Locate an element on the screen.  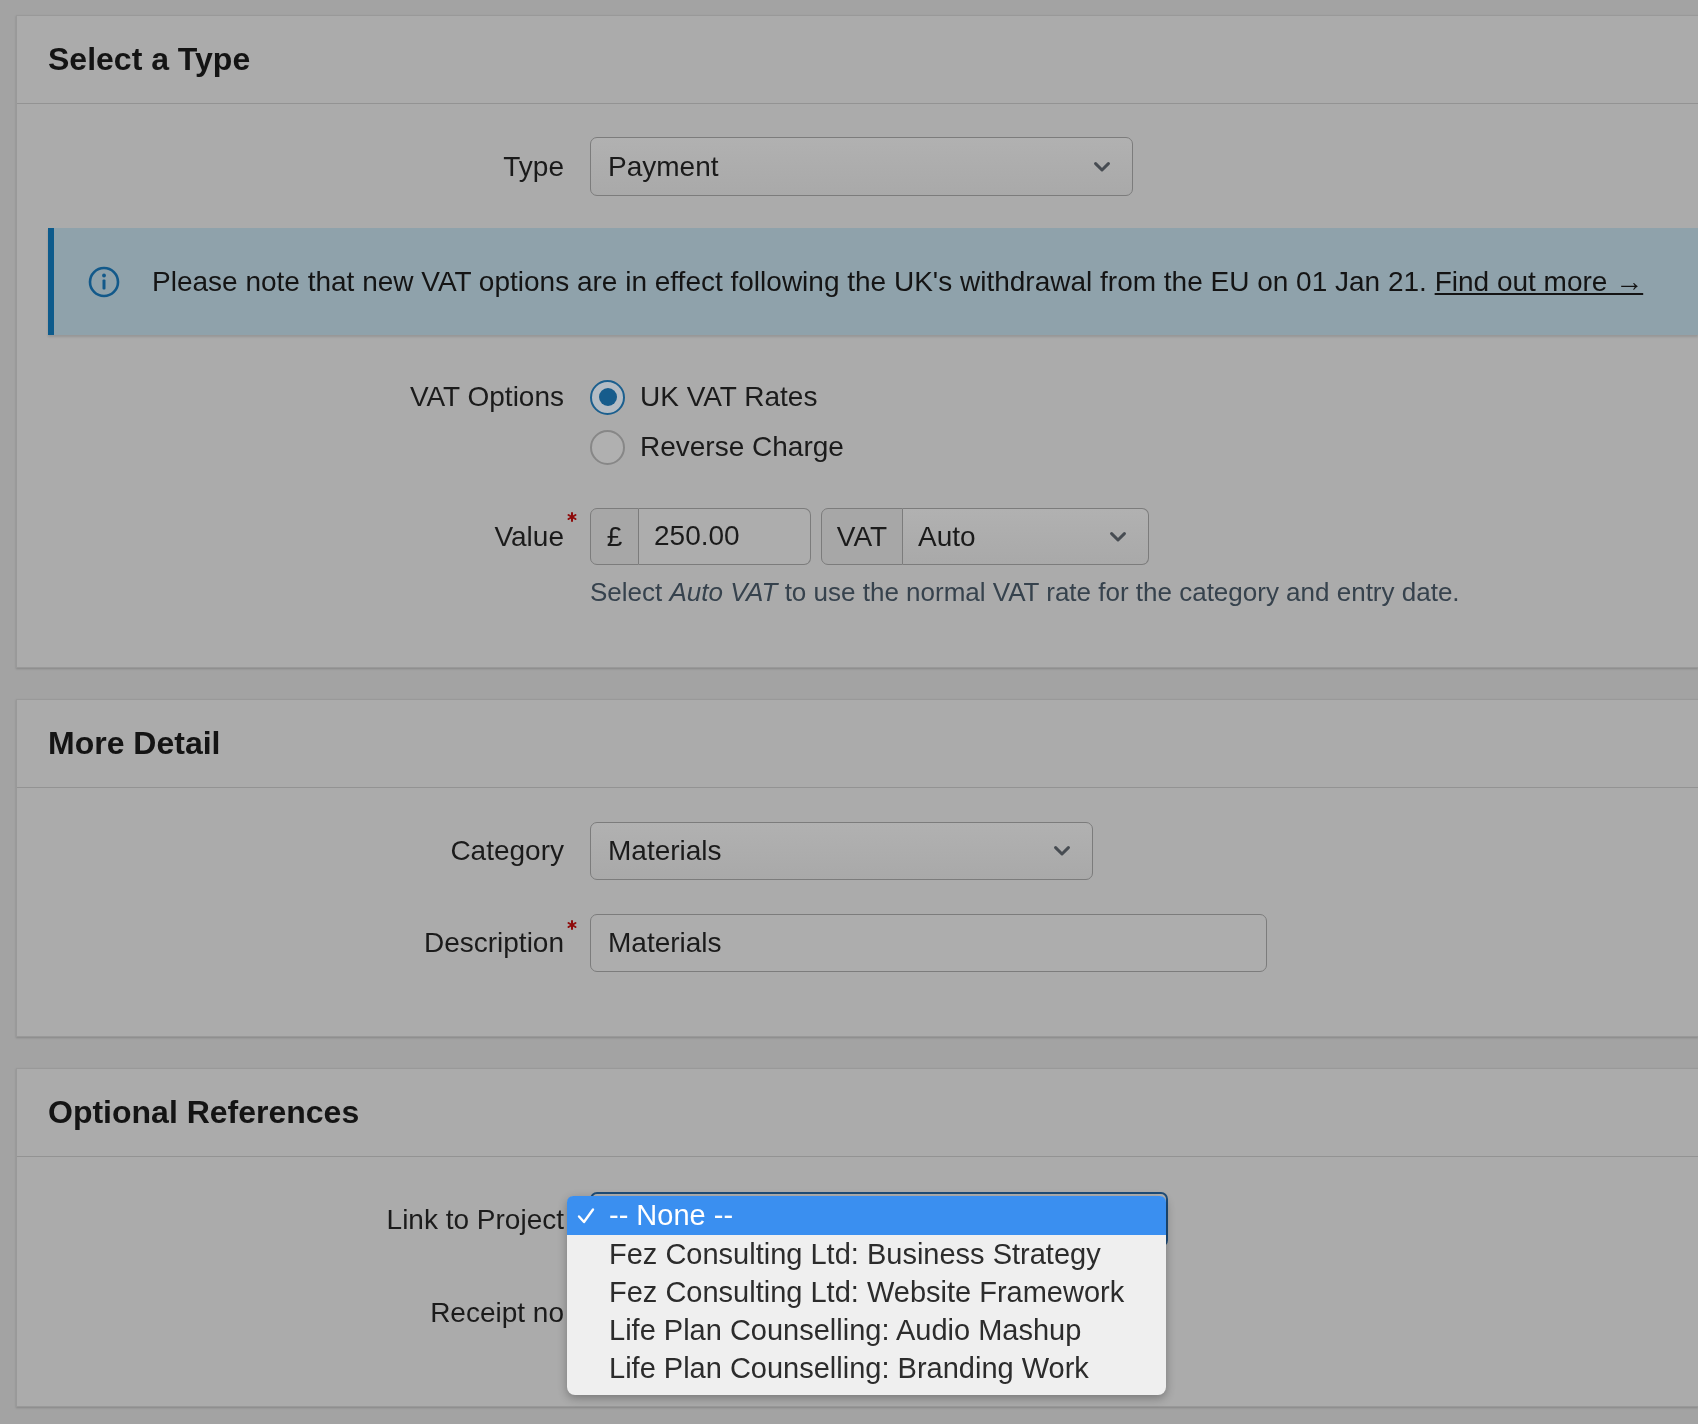
menu-option: Fez Consulting Ltd: Website Framework is located at coordinates (866, 1292).